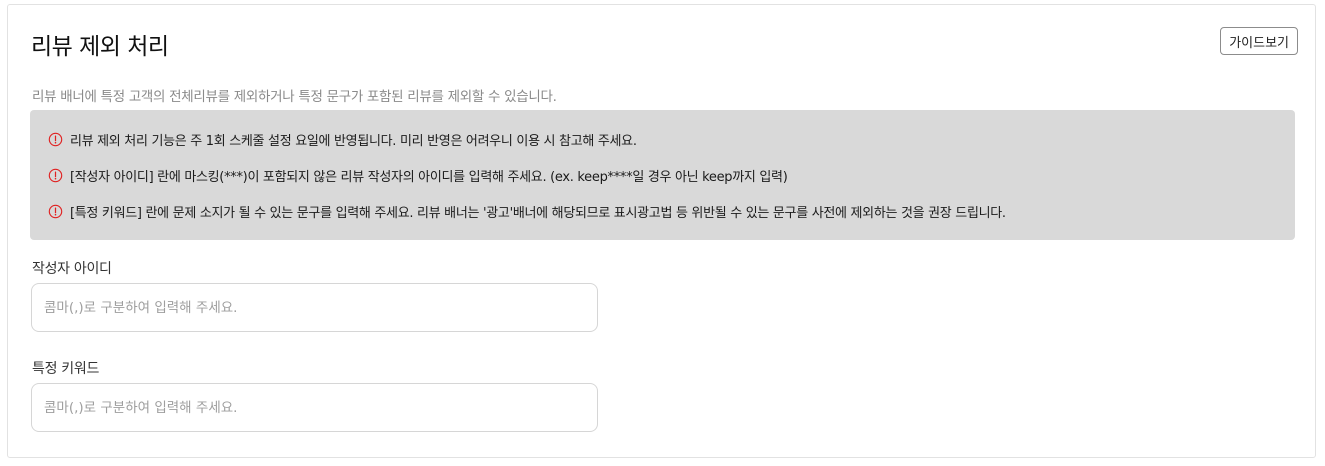  I want to click on author-id-label: 작성자 아이디, so click(72, 269).